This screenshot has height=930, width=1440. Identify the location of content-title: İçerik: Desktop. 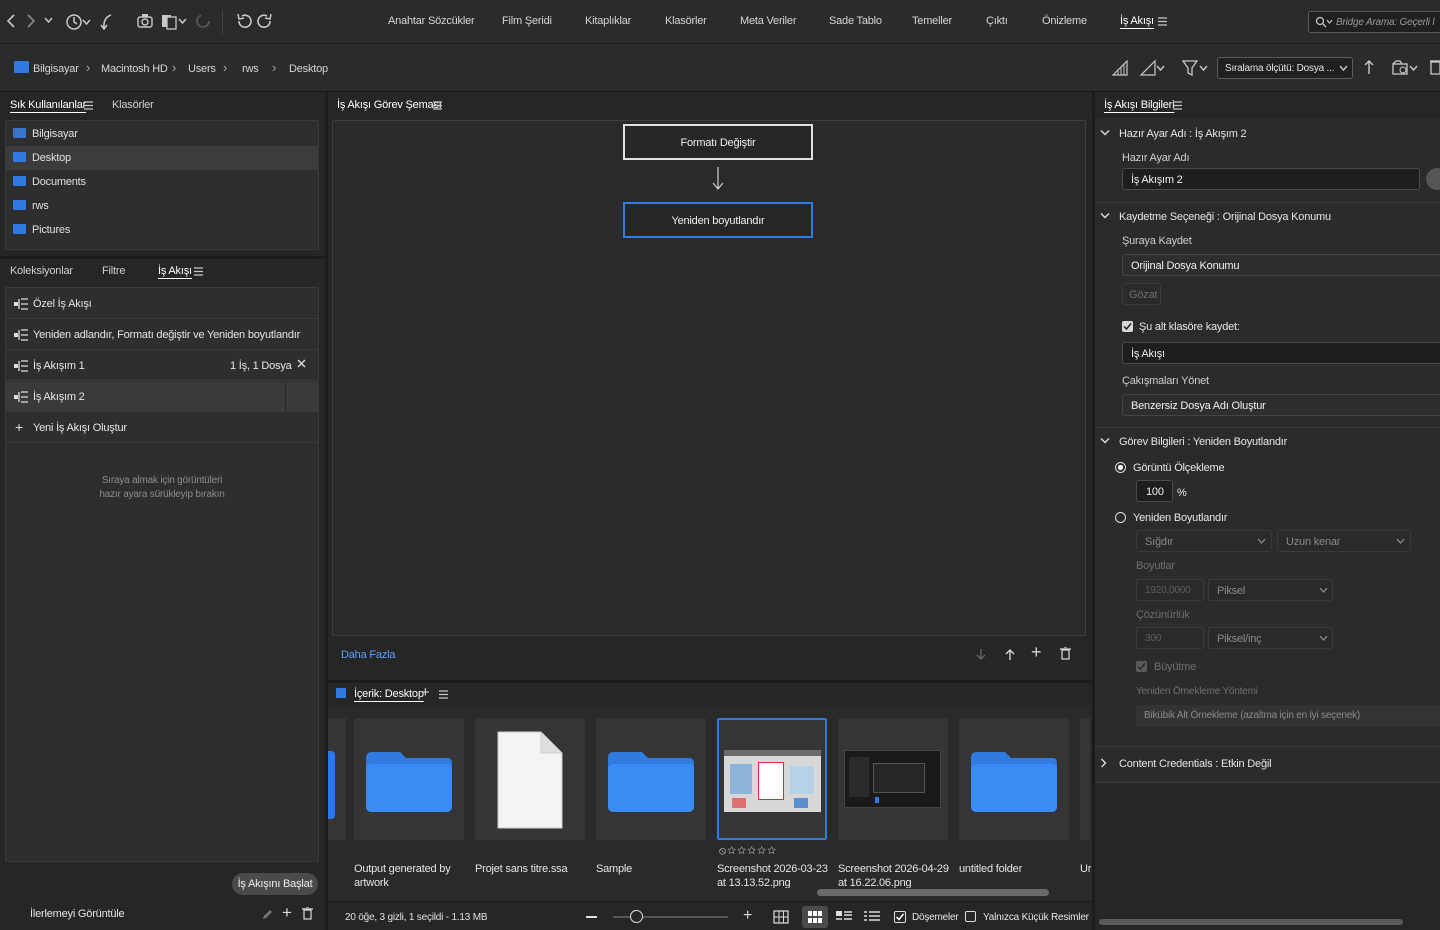
(389, 694).